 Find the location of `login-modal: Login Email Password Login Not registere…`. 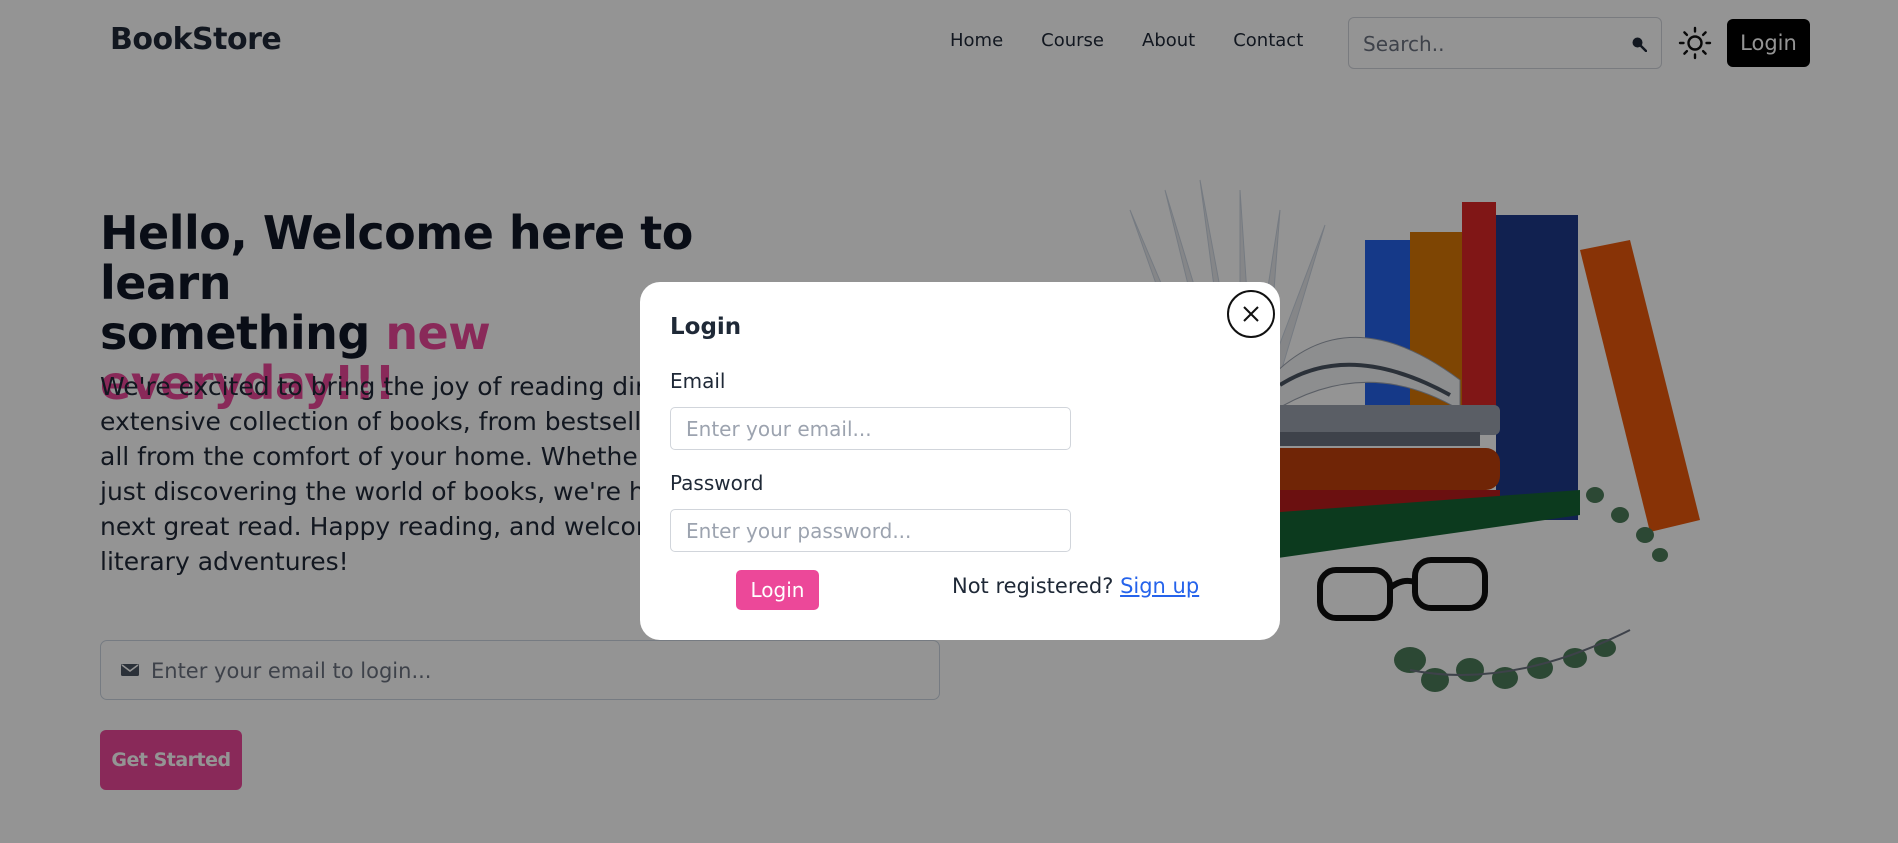

login-modal: Login Email Password Login Not registere… is located at coordinates (960, 461).